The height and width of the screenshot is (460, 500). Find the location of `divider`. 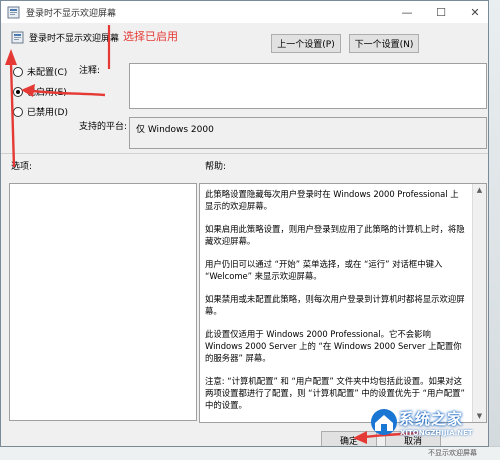

divider is located at coordinates (244, 153).